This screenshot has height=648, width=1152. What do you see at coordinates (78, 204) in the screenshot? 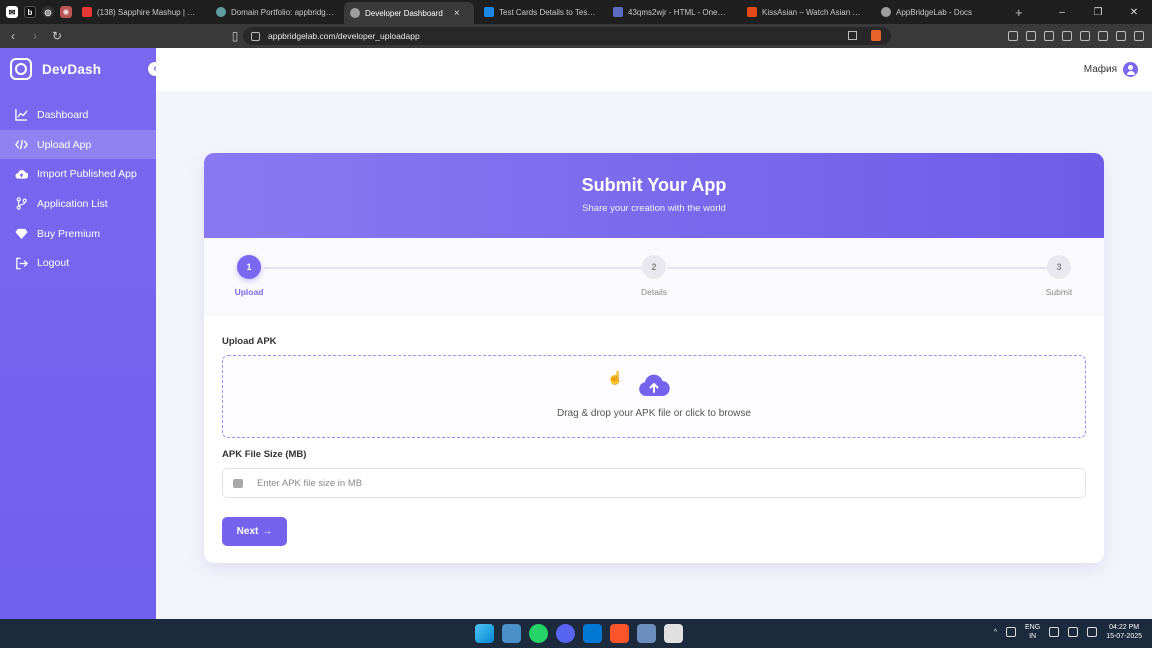
I see `sidebar-item-application-list: Application List` at bounding box center [78, 204].